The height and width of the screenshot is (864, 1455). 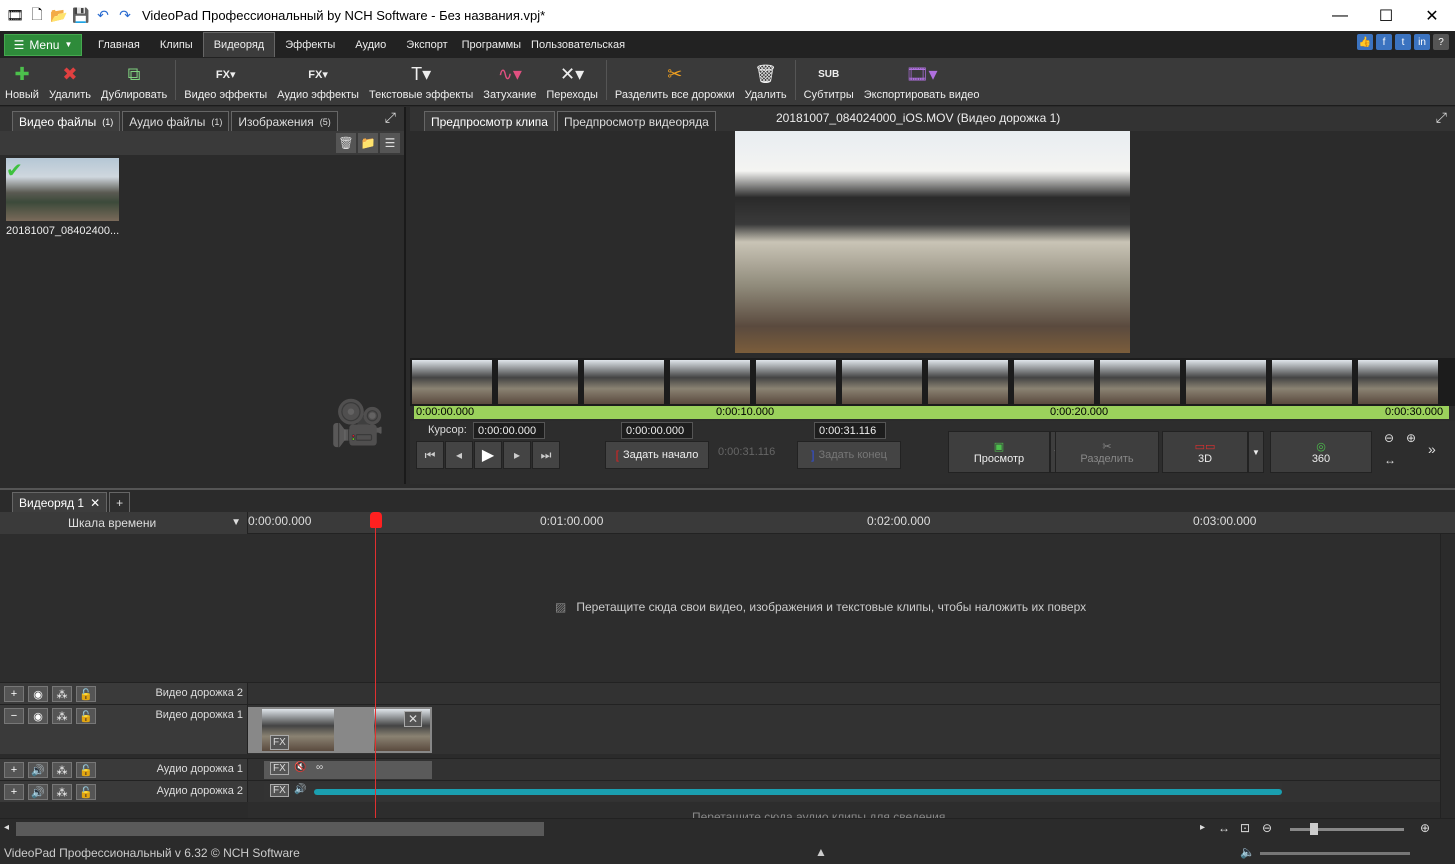 I want to click on filmstrip, so click(x=932, y=382).